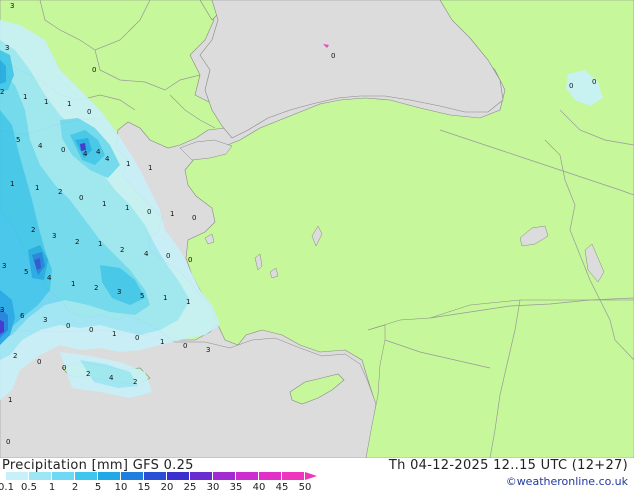 Image resolution: width=634 pixels, height=493 pixels. Describe the element at coordinates (508, 465) in the screenshot. I see `forecast-datetime: Th 04-12-2025 12..15 UTC (12+27)` at that location.